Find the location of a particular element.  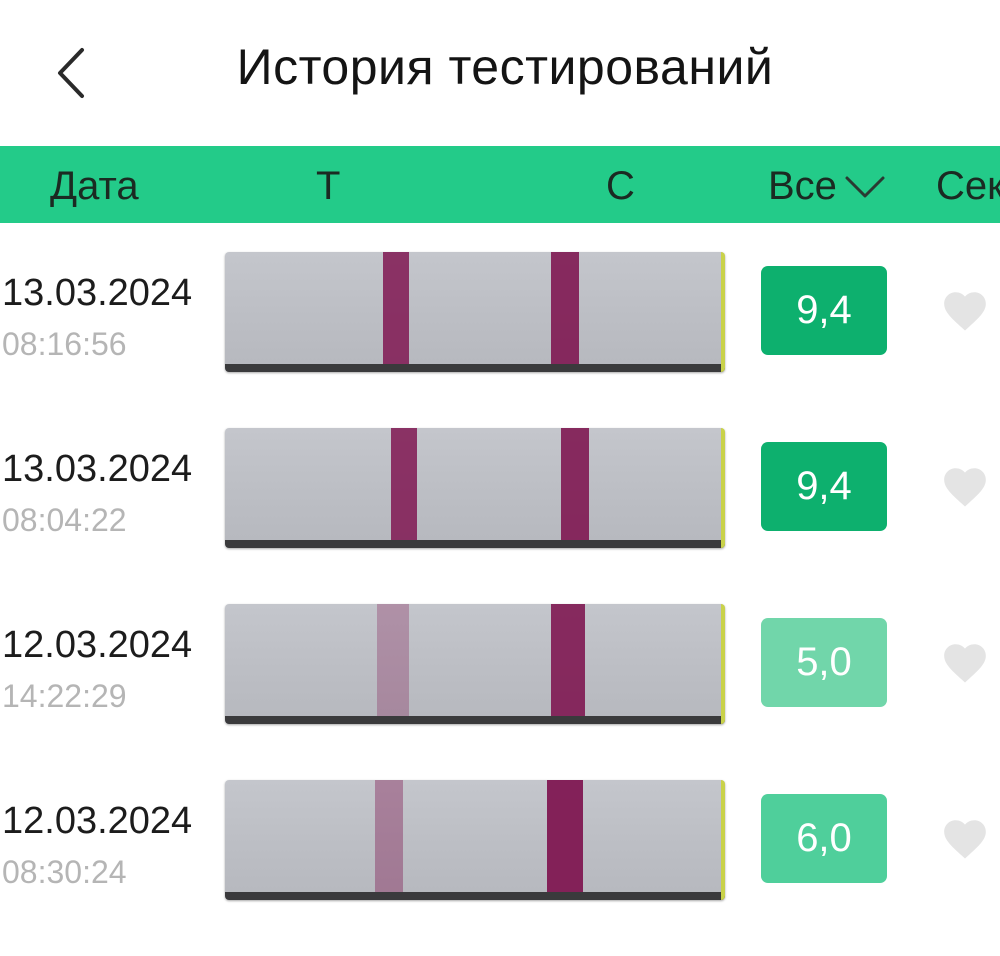

chevron-down-icon is located at coordinates (865, 187).